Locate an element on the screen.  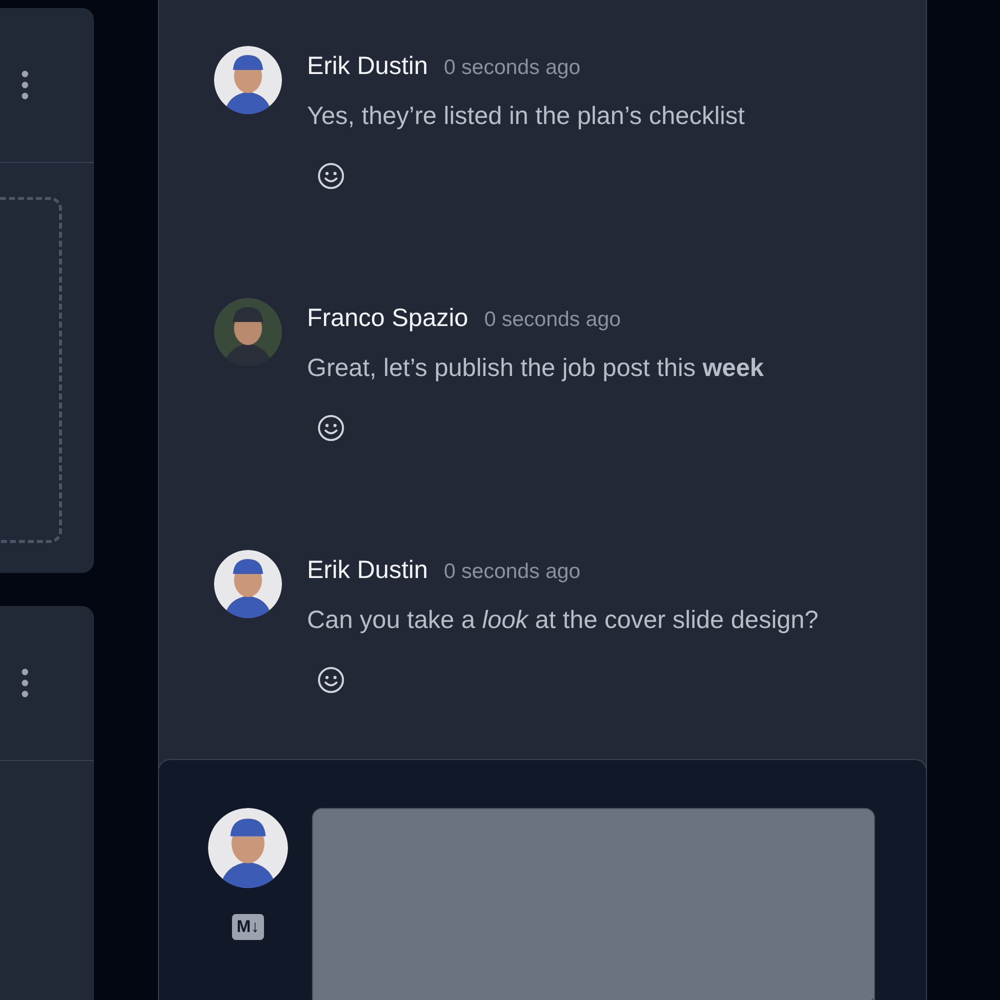
comment-text: Can you take a look at the cover slide design? is located at coordinates (563, 620).